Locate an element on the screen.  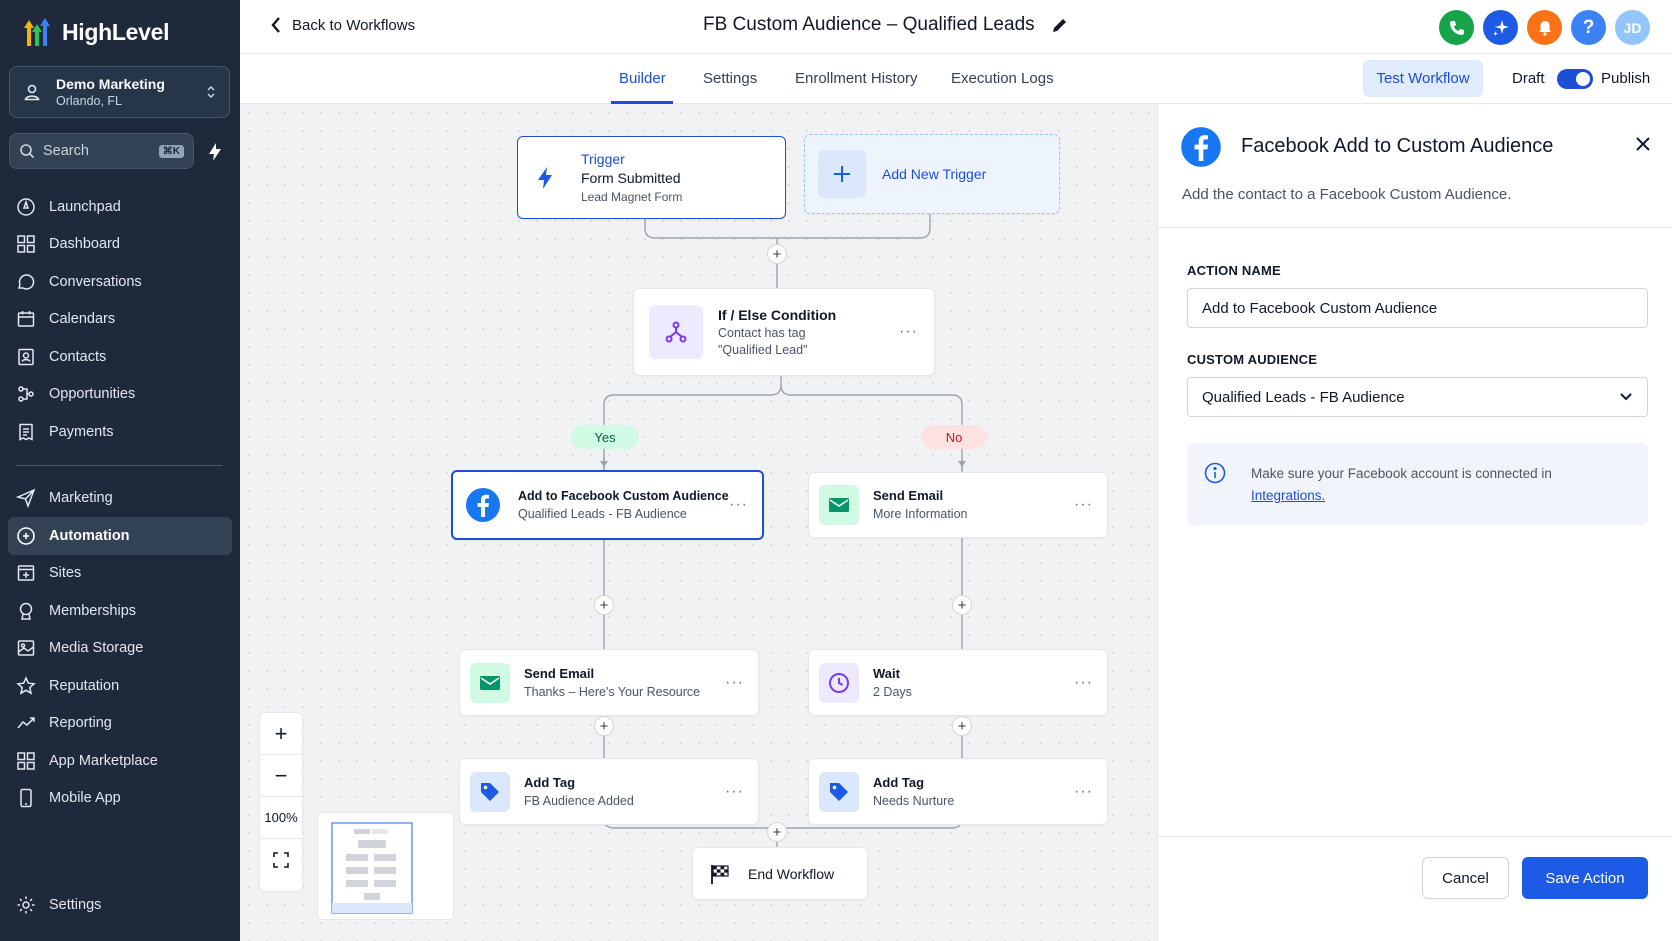
search-label: Search is located at coordinates (66, 151).